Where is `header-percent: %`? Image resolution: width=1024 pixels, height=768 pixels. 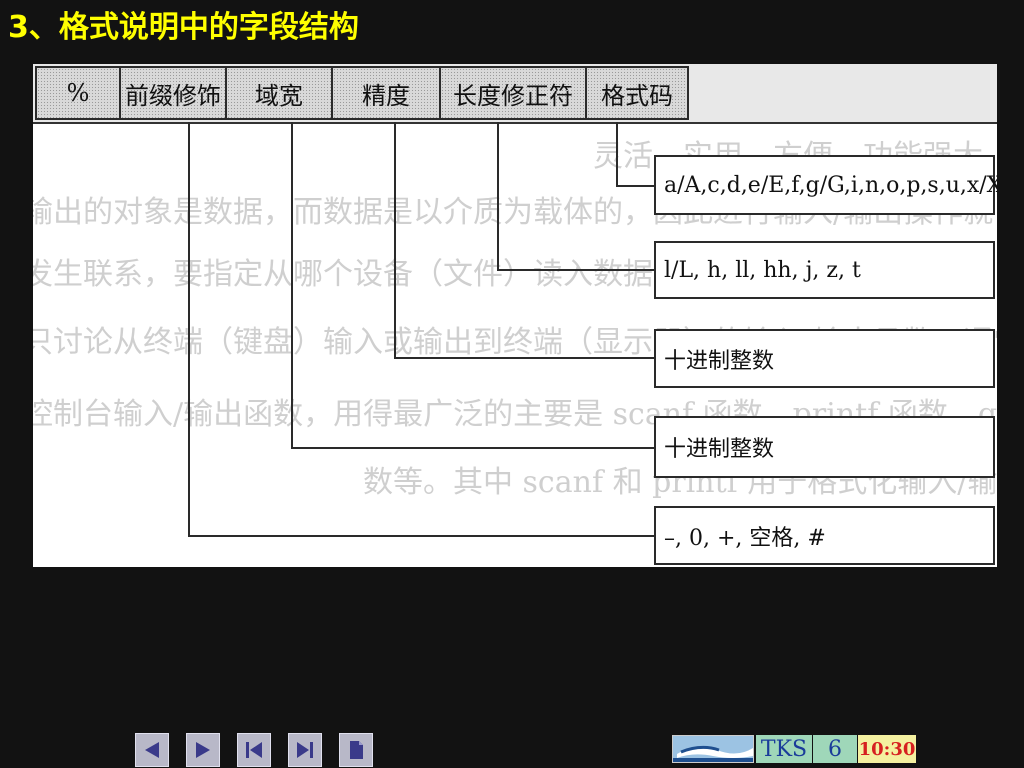
header-percent: % is located at coordinates (78, 93).